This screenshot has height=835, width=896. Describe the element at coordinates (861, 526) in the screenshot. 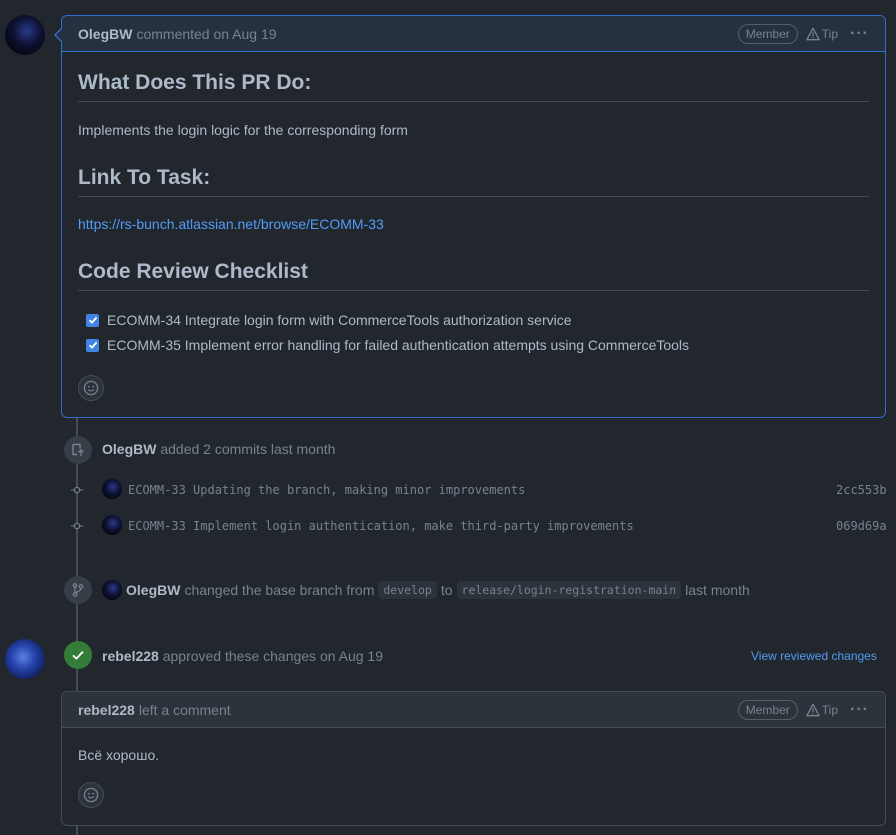

I see `commit-sha: 069d69a` at that location.